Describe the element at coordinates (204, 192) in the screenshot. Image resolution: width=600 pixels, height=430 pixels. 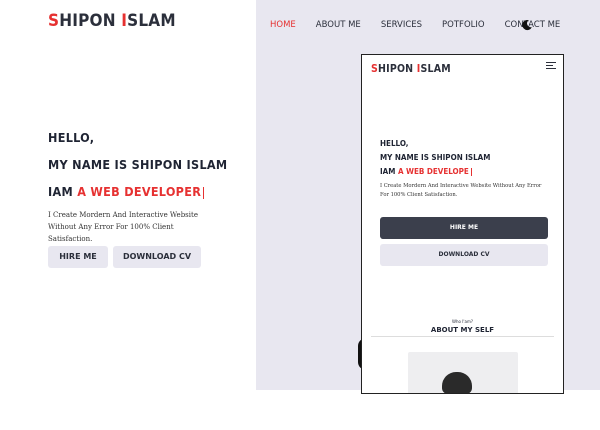
I see `typing-cursor` at that location.